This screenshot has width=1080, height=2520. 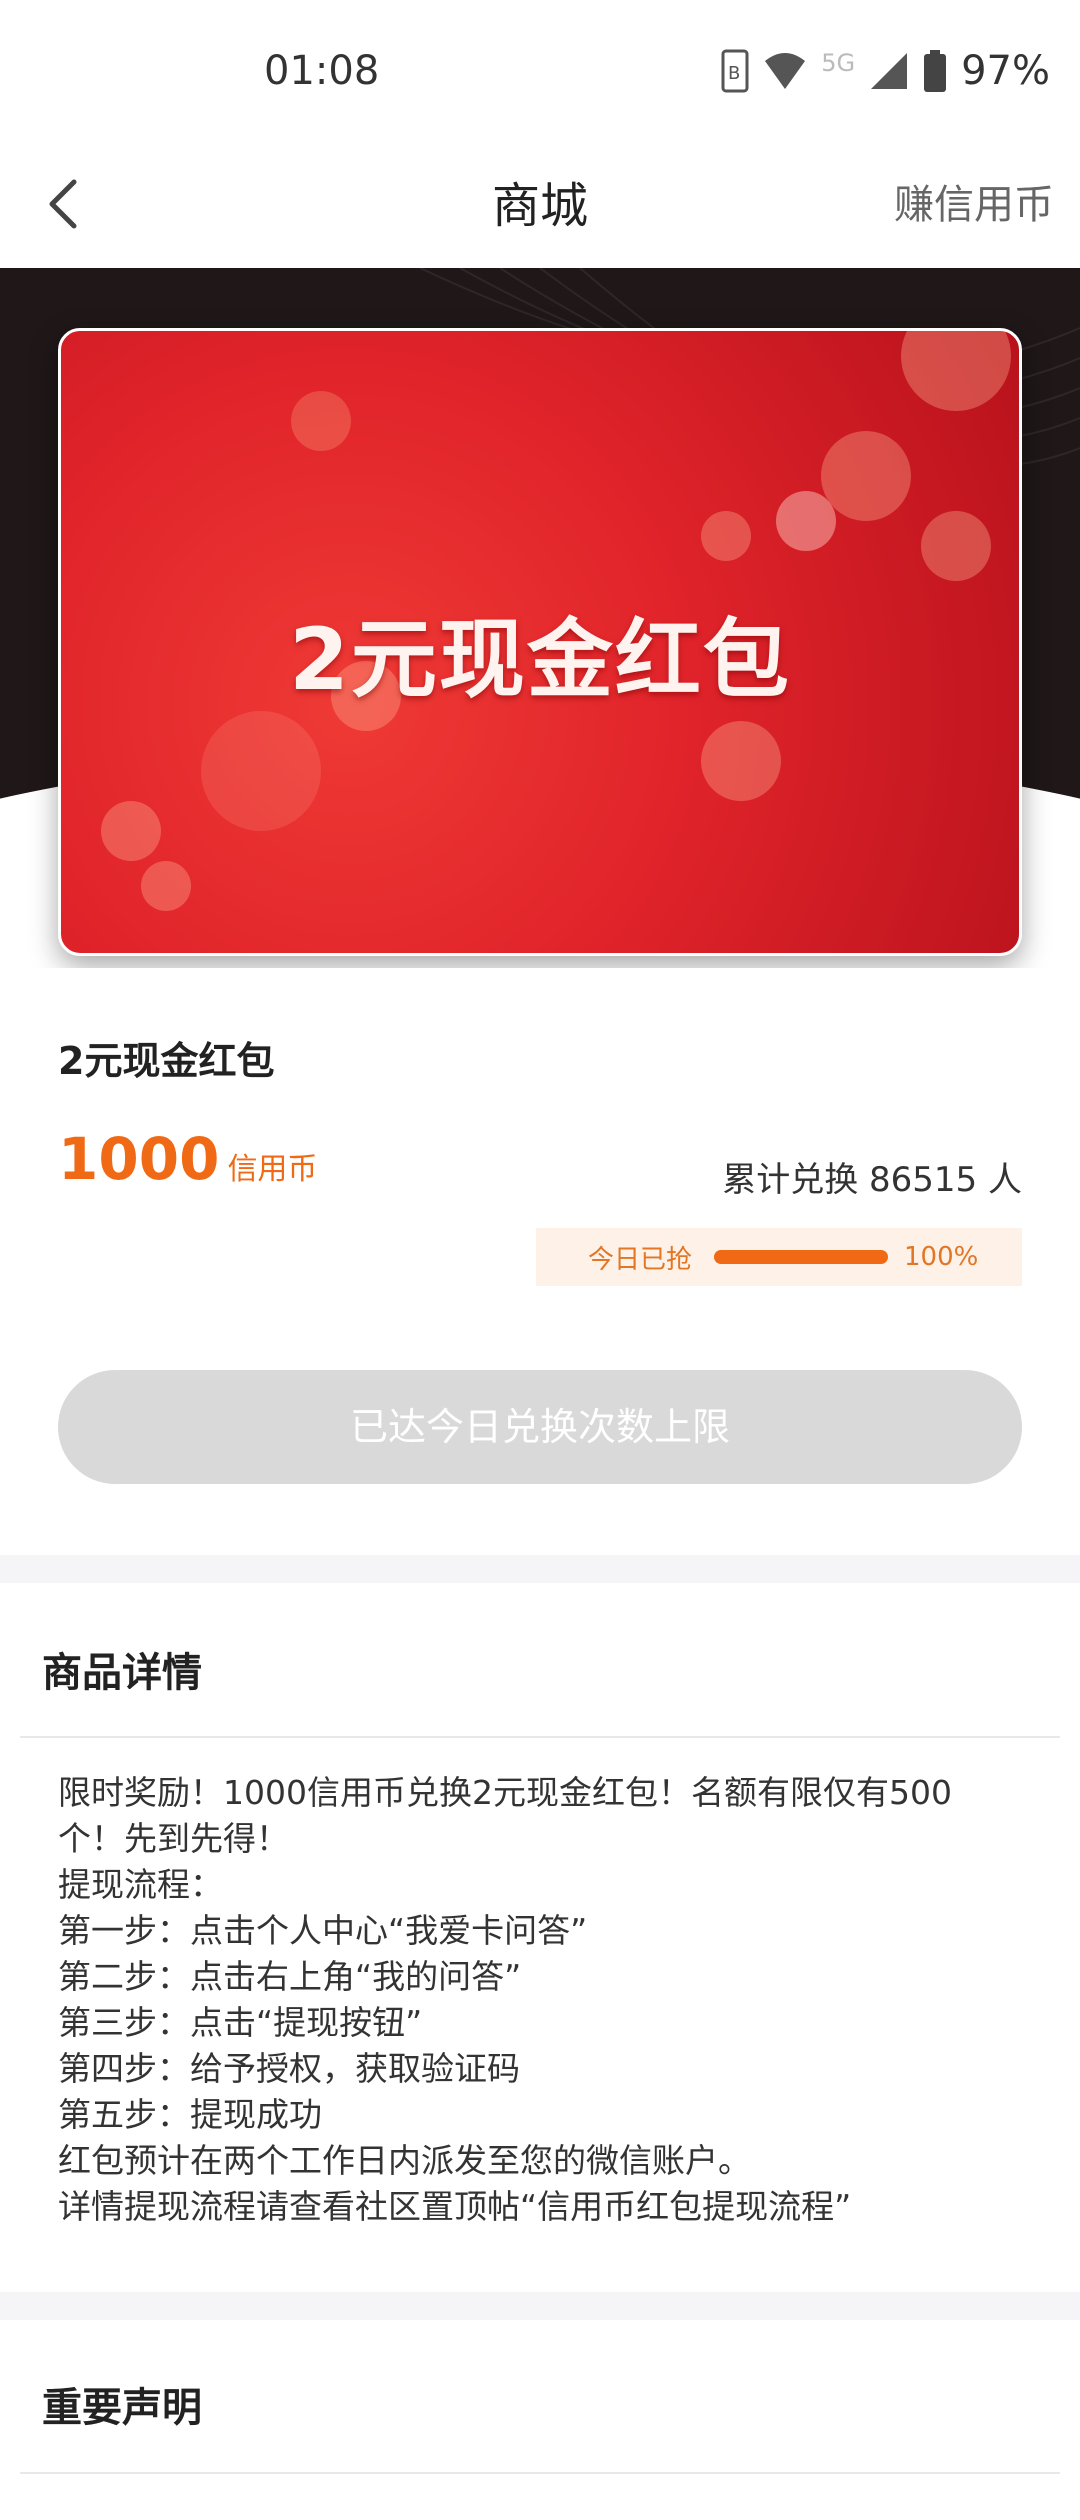 I want to click on details-line: 个！先到先得！, so click(x=173, y=1838).